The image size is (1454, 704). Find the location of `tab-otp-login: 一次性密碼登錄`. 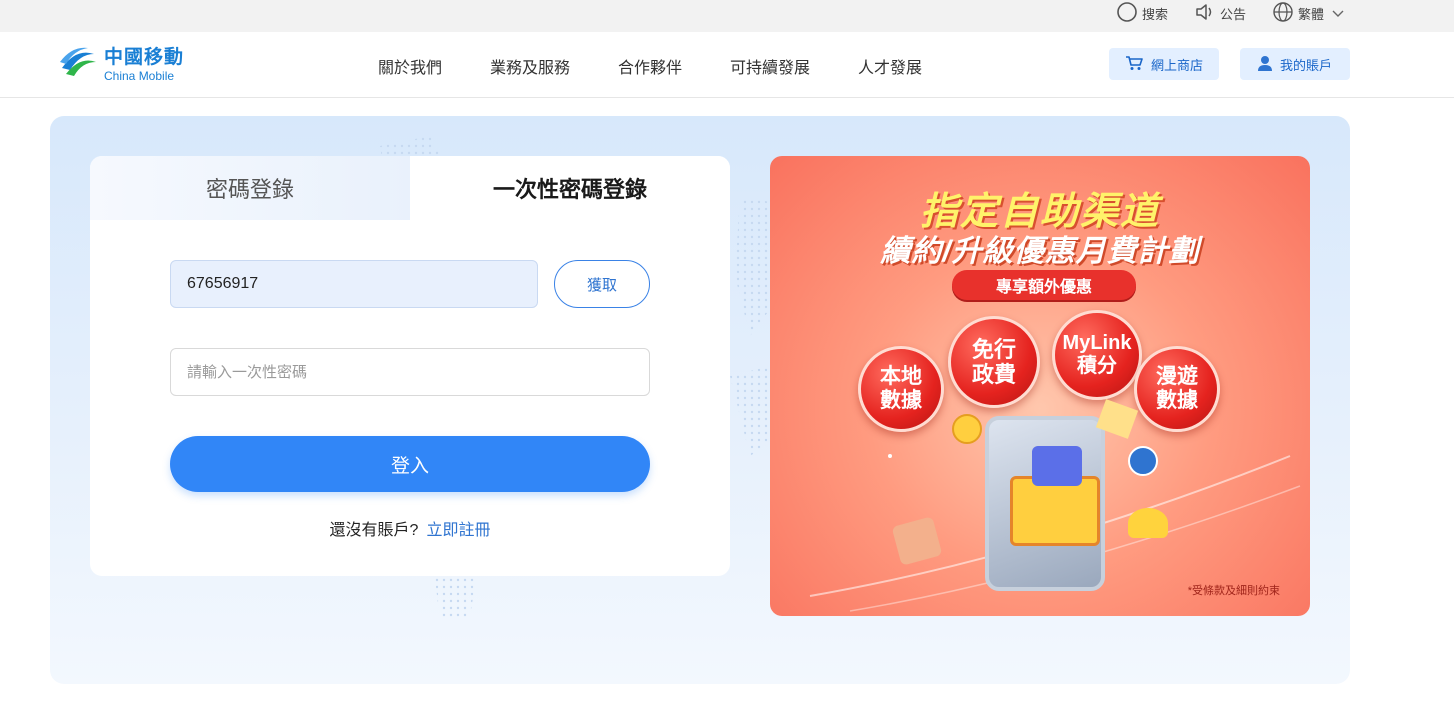

tab-otp-login: 一次性密碼登錄 is located at coordinates (570, 188).